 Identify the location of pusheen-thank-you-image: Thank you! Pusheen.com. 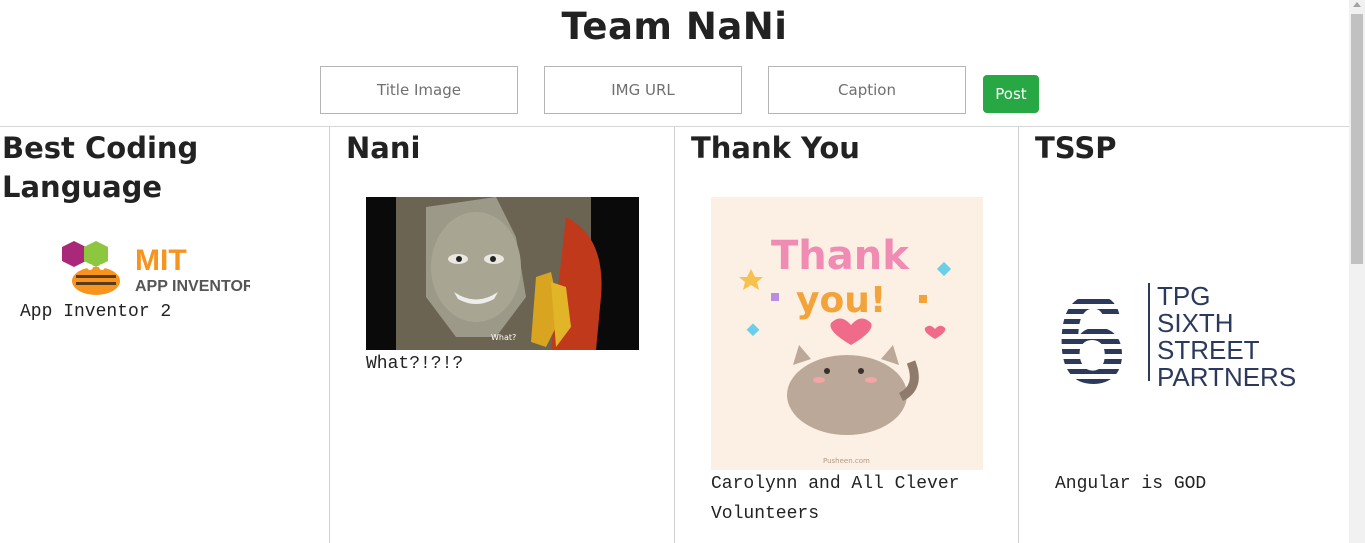
(847, 333).